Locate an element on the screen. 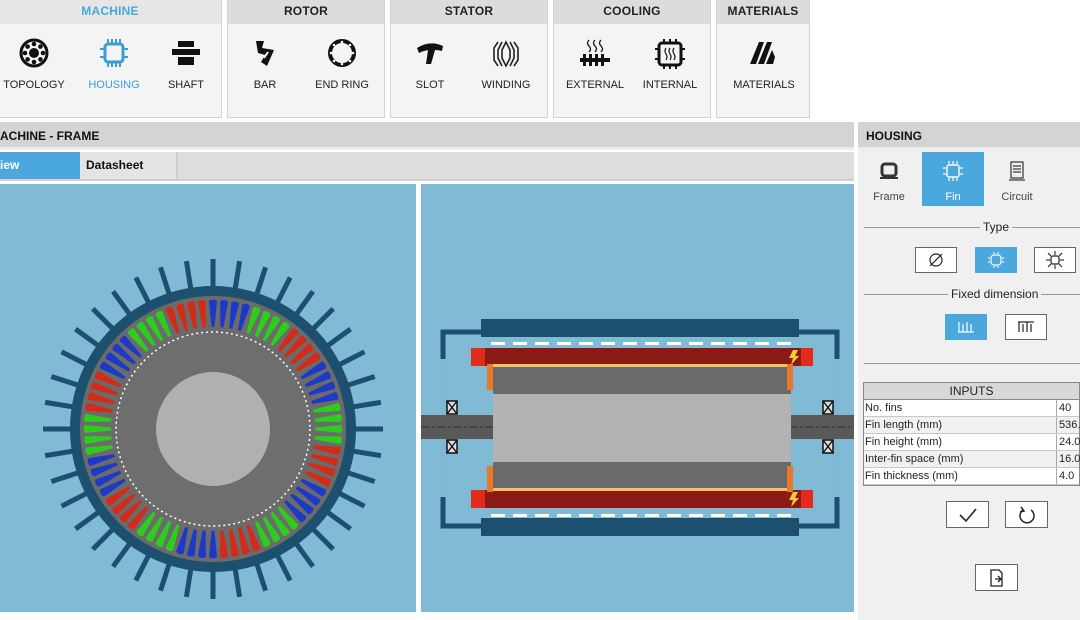 The width and height of the screenshot is (1080, 620). shaft-button: SHAFT is located at coordinates (186, 70).